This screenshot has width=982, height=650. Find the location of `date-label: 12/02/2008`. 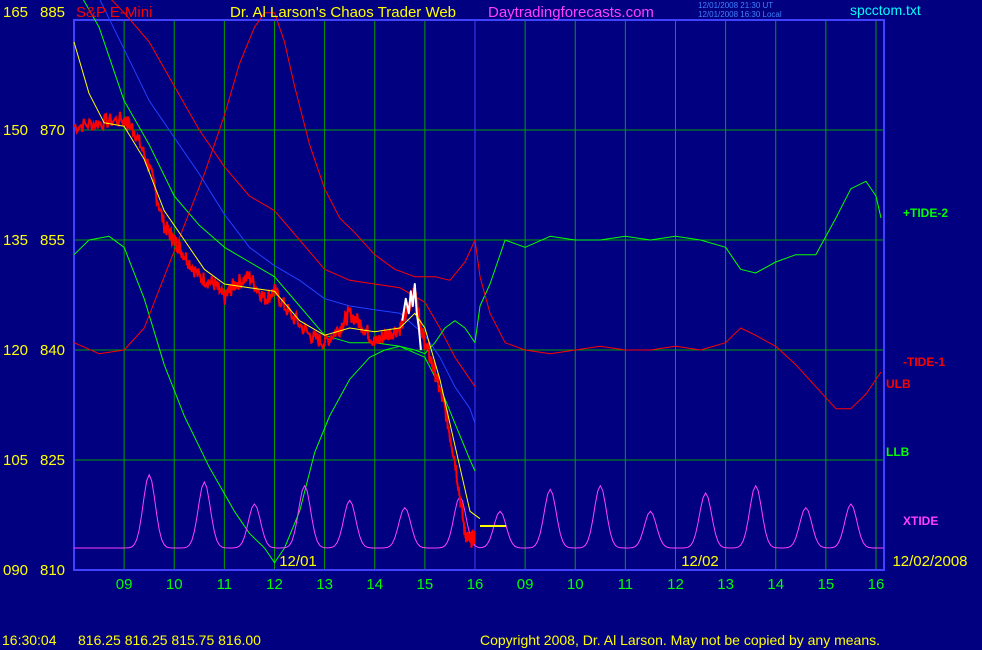

date-label: 12/02/2008 is located at coordinates (929, 561).